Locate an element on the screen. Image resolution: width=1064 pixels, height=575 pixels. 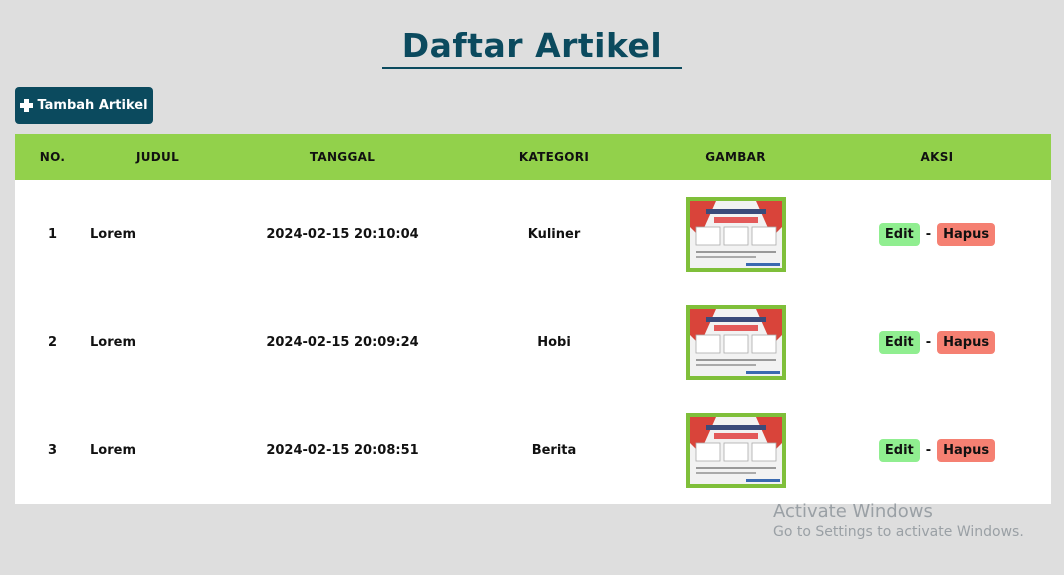
header-kategori: KATEGORI is located at coordinates (554, 157).